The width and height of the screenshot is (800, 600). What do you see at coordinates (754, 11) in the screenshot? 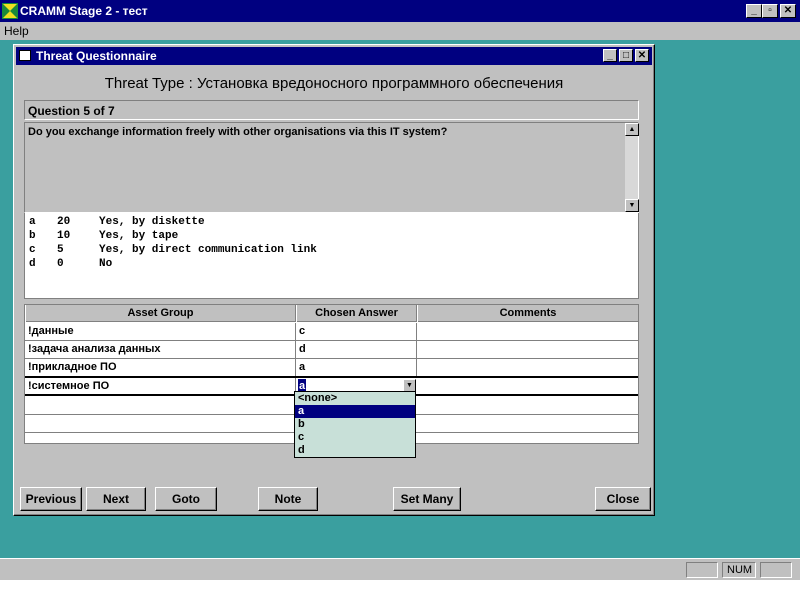
I see `minimize-button: _` at bounding box center [754, 11].